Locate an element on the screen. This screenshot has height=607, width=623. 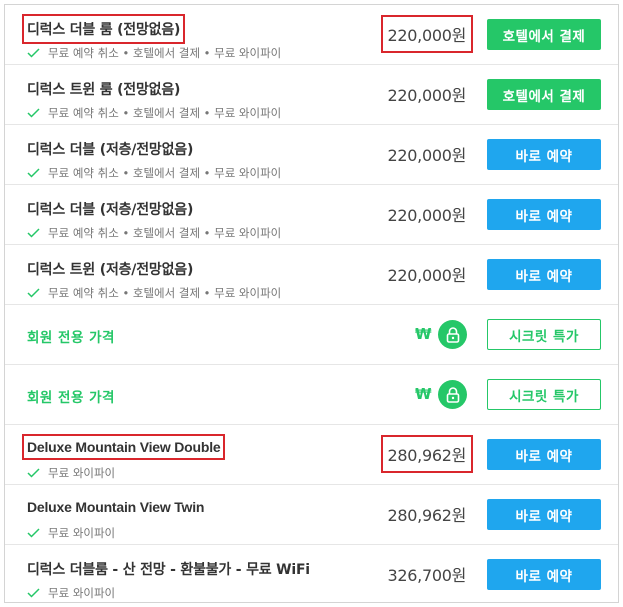
room-price: 326,700원 is located at coordinates (427, 575).